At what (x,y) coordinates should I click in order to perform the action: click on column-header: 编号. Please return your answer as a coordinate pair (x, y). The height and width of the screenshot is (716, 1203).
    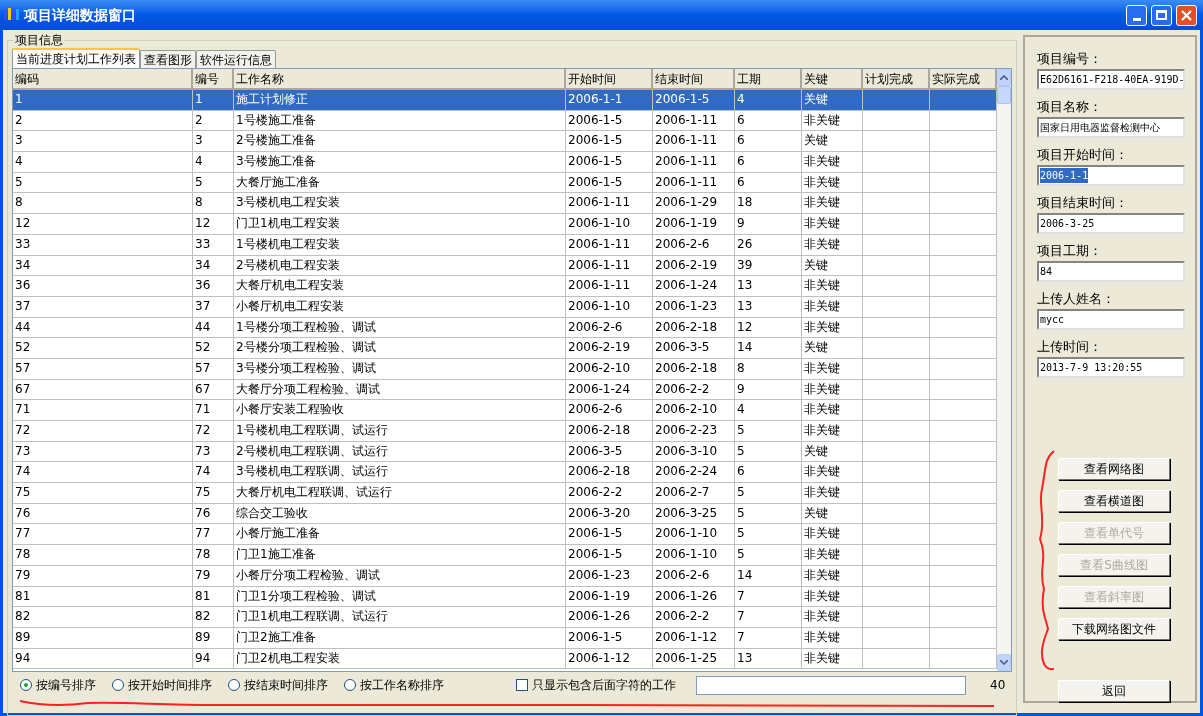
    Looking at the image, I should click on (213, 79).